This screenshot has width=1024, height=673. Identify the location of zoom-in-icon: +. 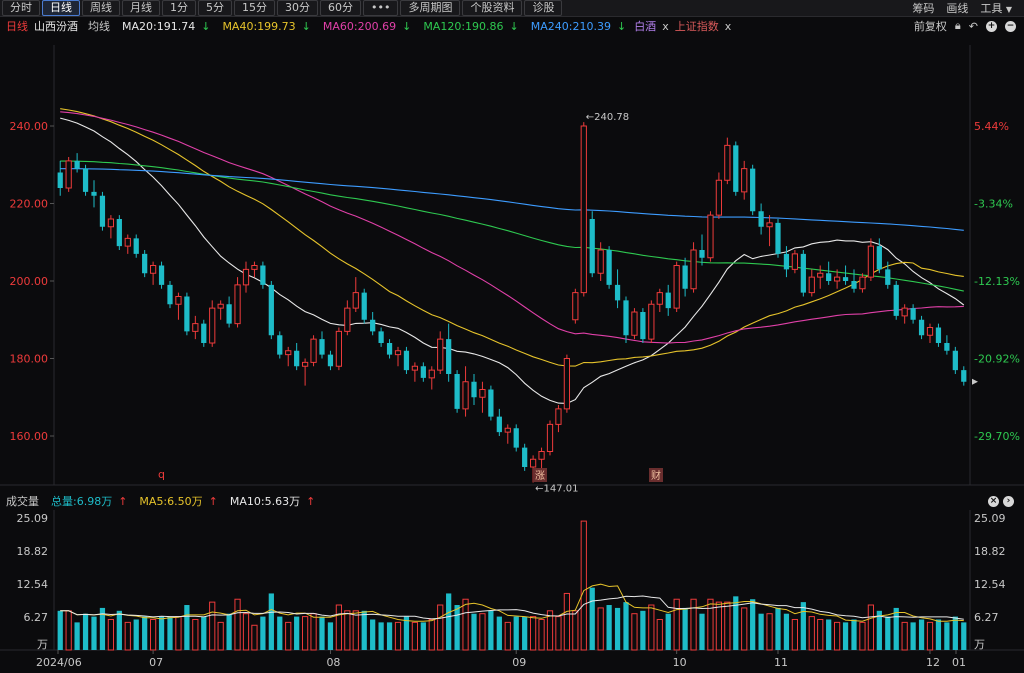
(991, 26).